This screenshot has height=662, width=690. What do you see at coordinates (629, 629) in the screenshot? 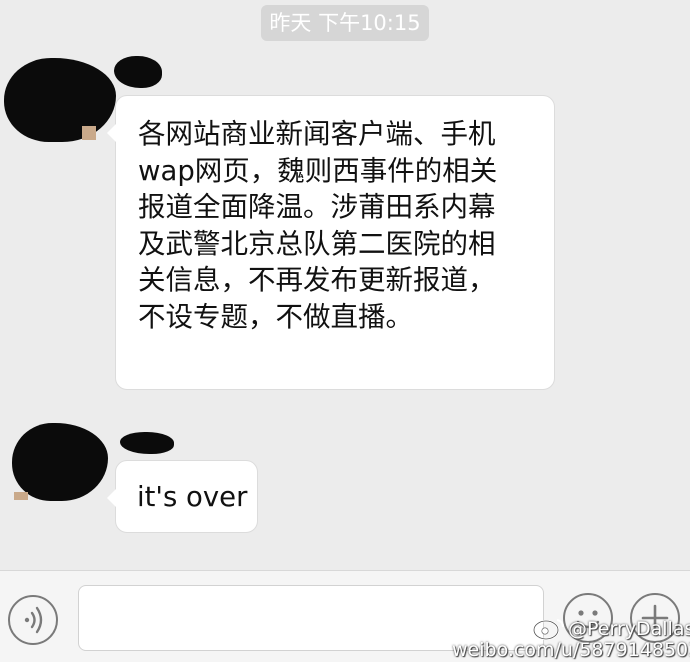
I see `watermark-handle: @PerryDallas` at bounding box center [629, 629].